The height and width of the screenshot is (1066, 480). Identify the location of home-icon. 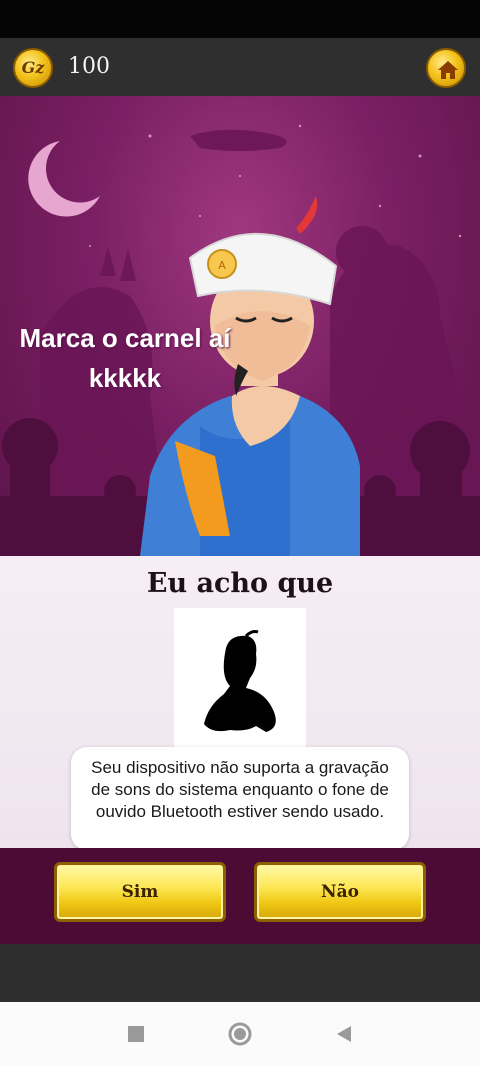
(448, 70).